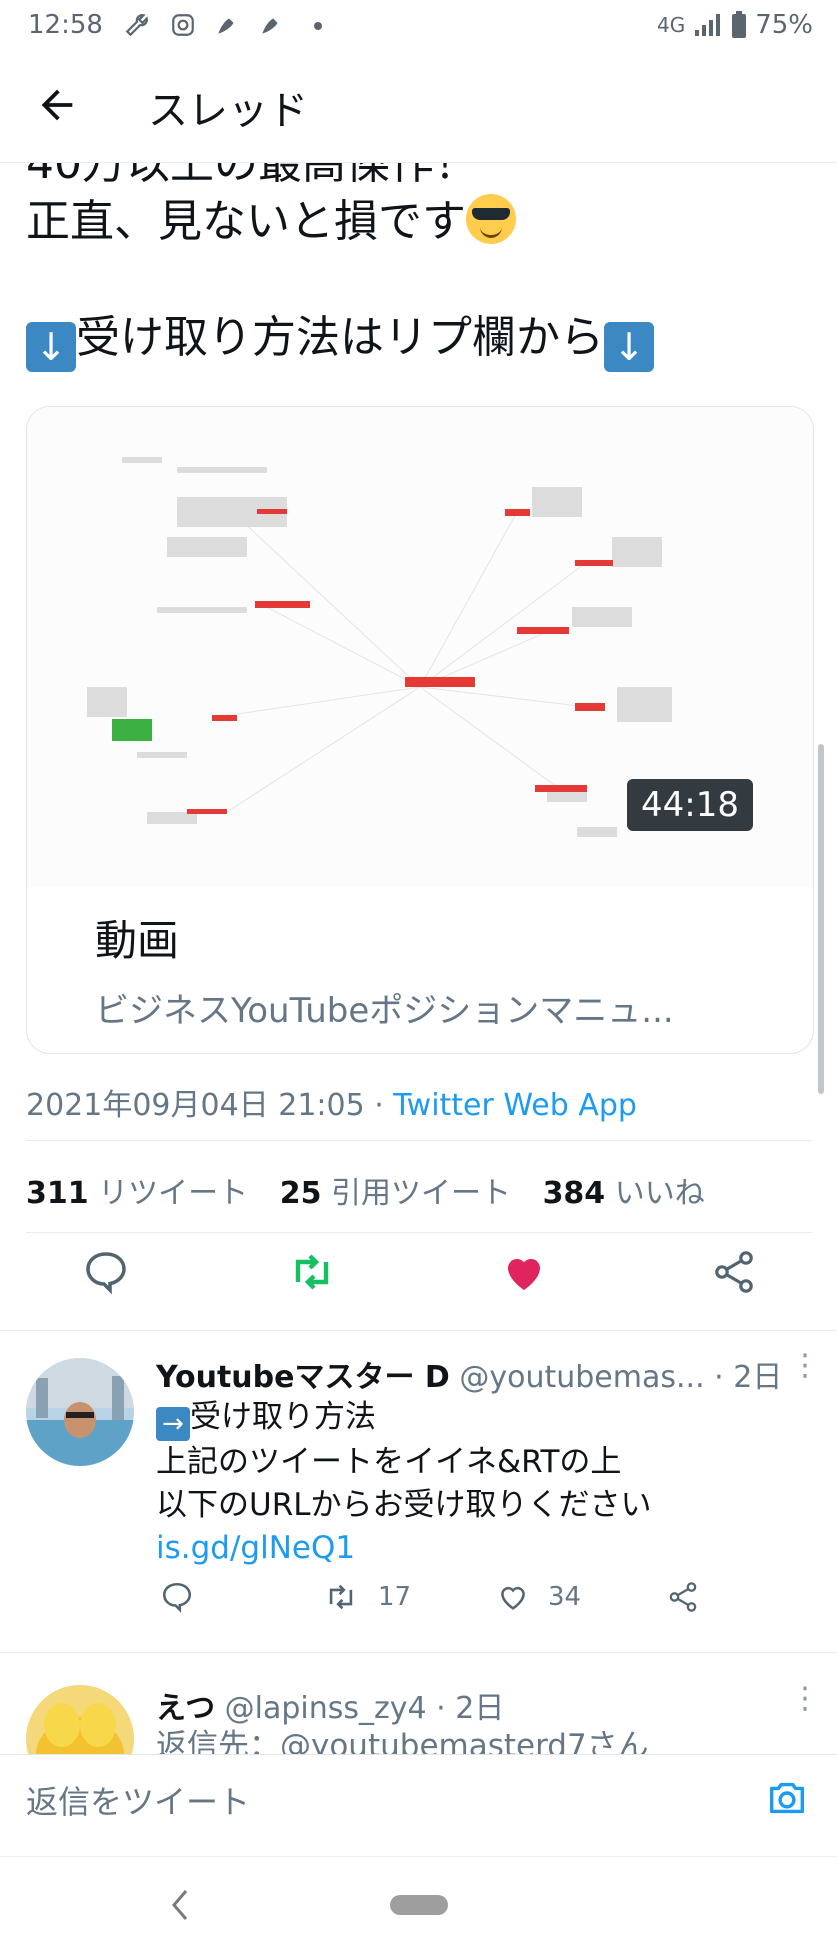  I want to click on network-type: 4G, so click(671, 25).